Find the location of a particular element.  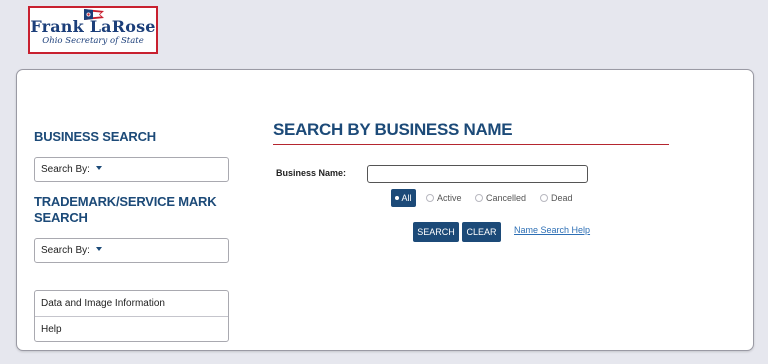

status-filter-active-label: Active is located at coordinates (449, 198).